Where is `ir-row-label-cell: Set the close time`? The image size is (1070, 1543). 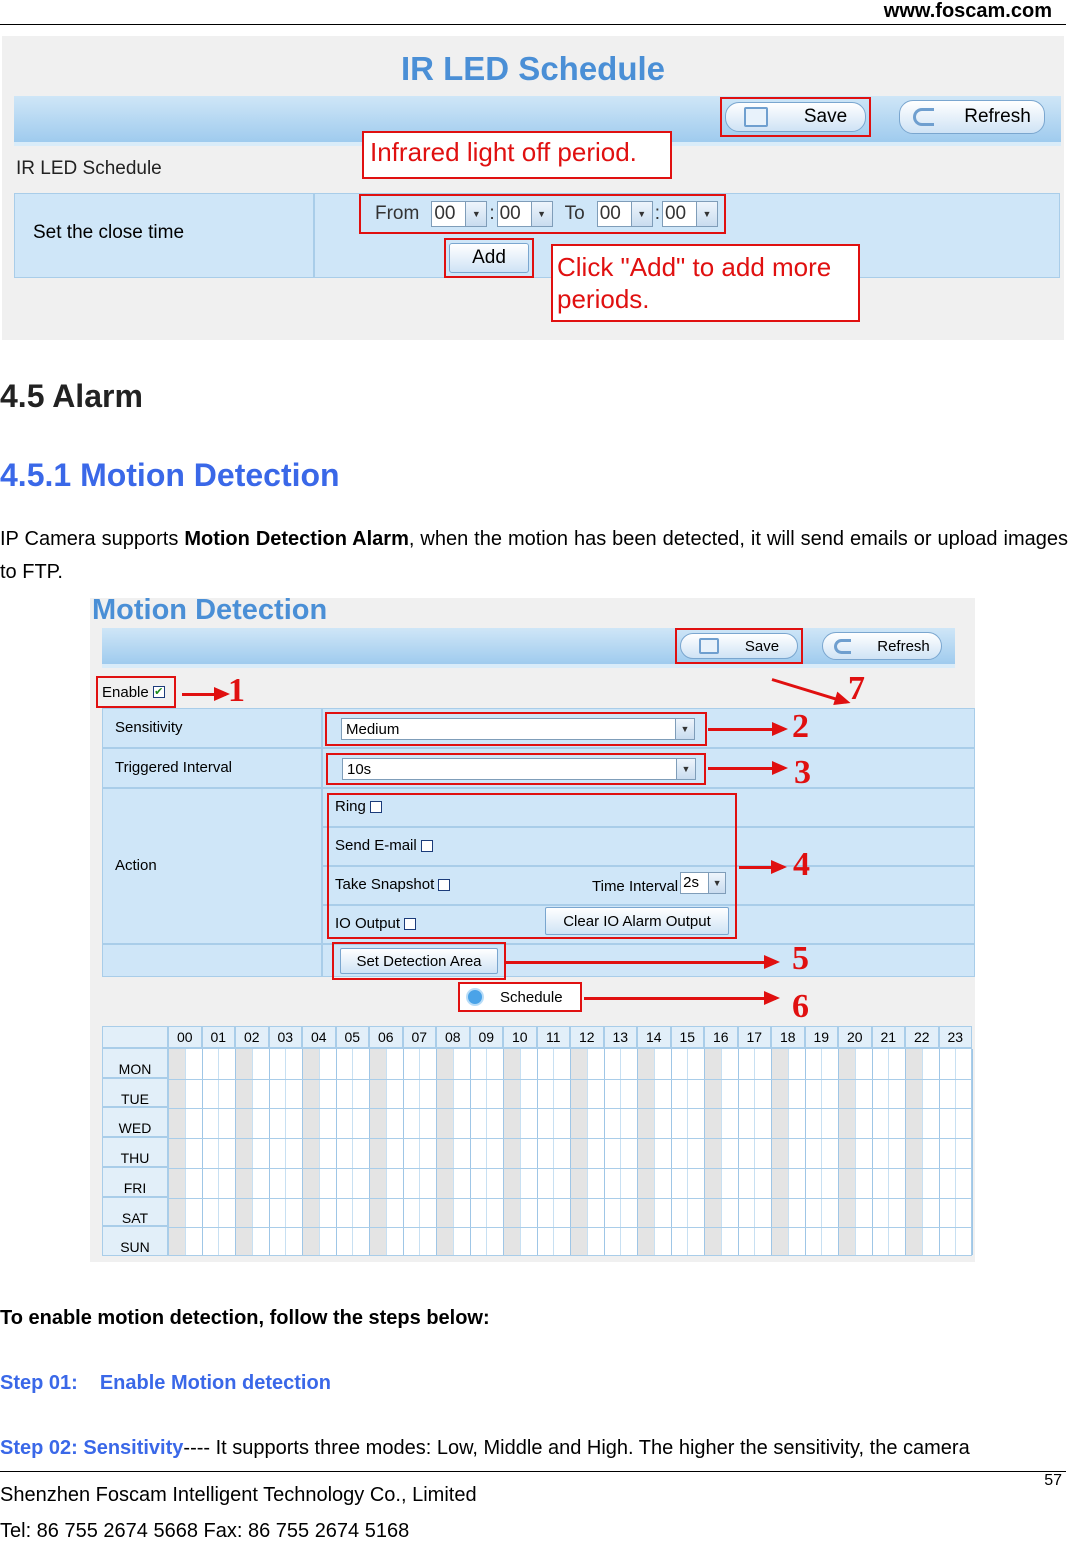
ir-row-label-cell: Set the close time is located at coordinates (164, 235).